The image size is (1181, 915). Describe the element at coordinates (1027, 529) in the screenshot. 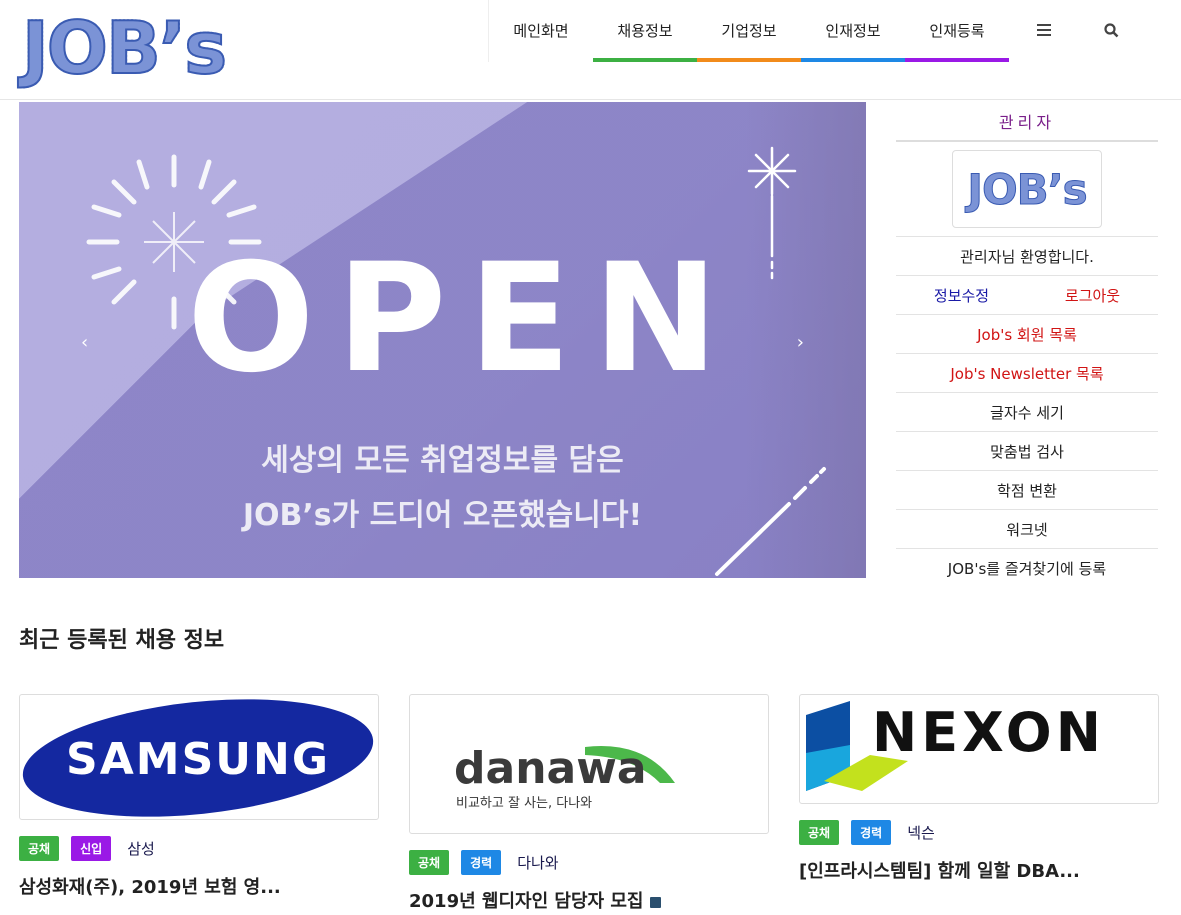

I see `sidebar-link-worknet: 워크넷` at that location.